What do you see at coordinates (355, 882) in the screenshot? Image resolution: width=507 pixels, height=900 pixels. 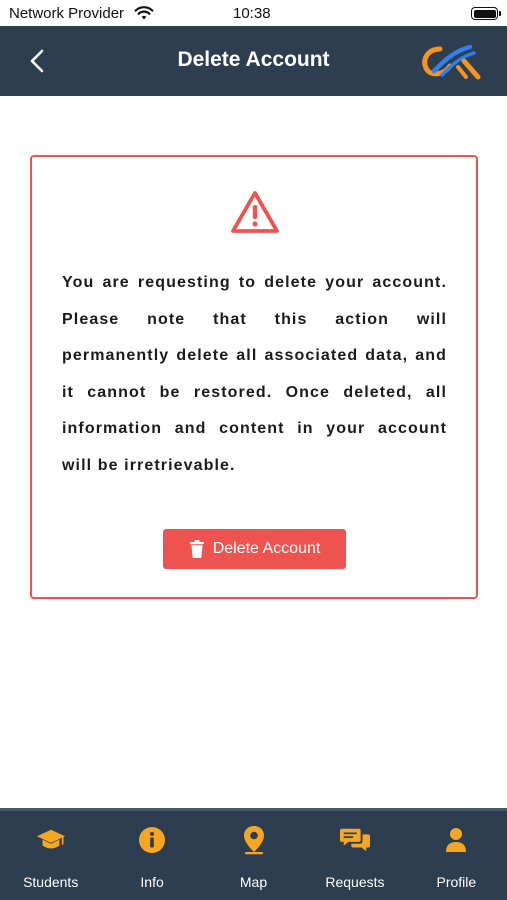 I see `nav-label-requests: Requests` at bounding box center [355, 882].